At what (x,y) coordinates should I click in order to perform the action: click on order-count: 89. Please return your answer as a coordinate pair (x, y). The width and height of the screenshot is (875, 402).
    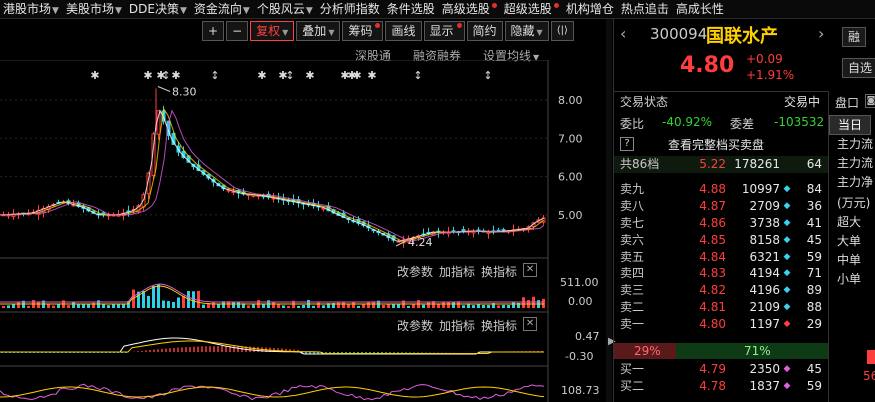
    Looking at the image, I should click on (814, 290).